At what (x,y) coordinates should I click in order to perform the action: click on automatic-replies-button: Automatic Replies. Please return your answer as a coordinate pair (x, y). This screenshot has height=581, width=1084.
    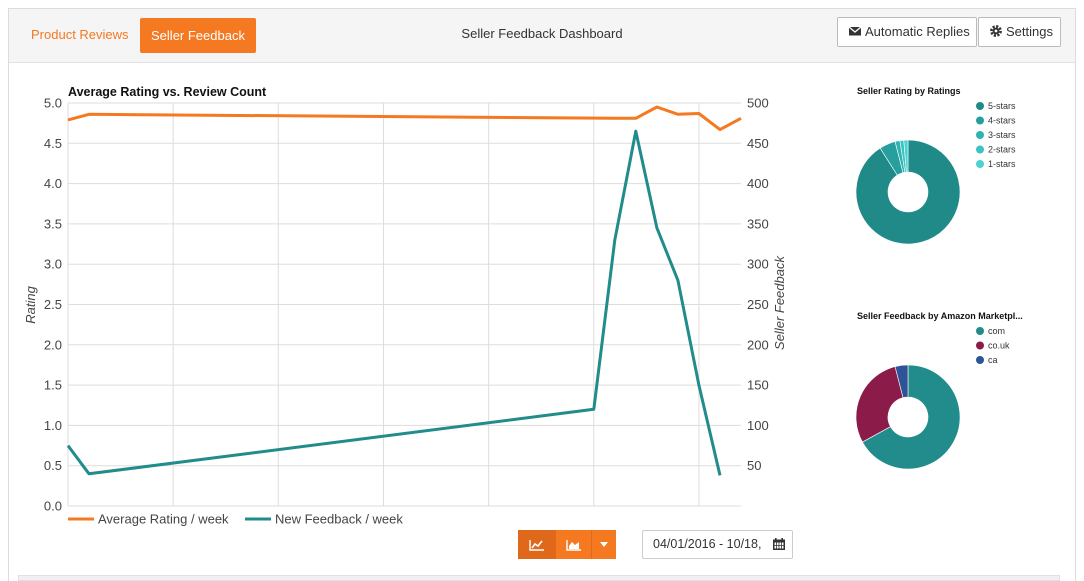
    Looking at the image, I should click on (907, 32).